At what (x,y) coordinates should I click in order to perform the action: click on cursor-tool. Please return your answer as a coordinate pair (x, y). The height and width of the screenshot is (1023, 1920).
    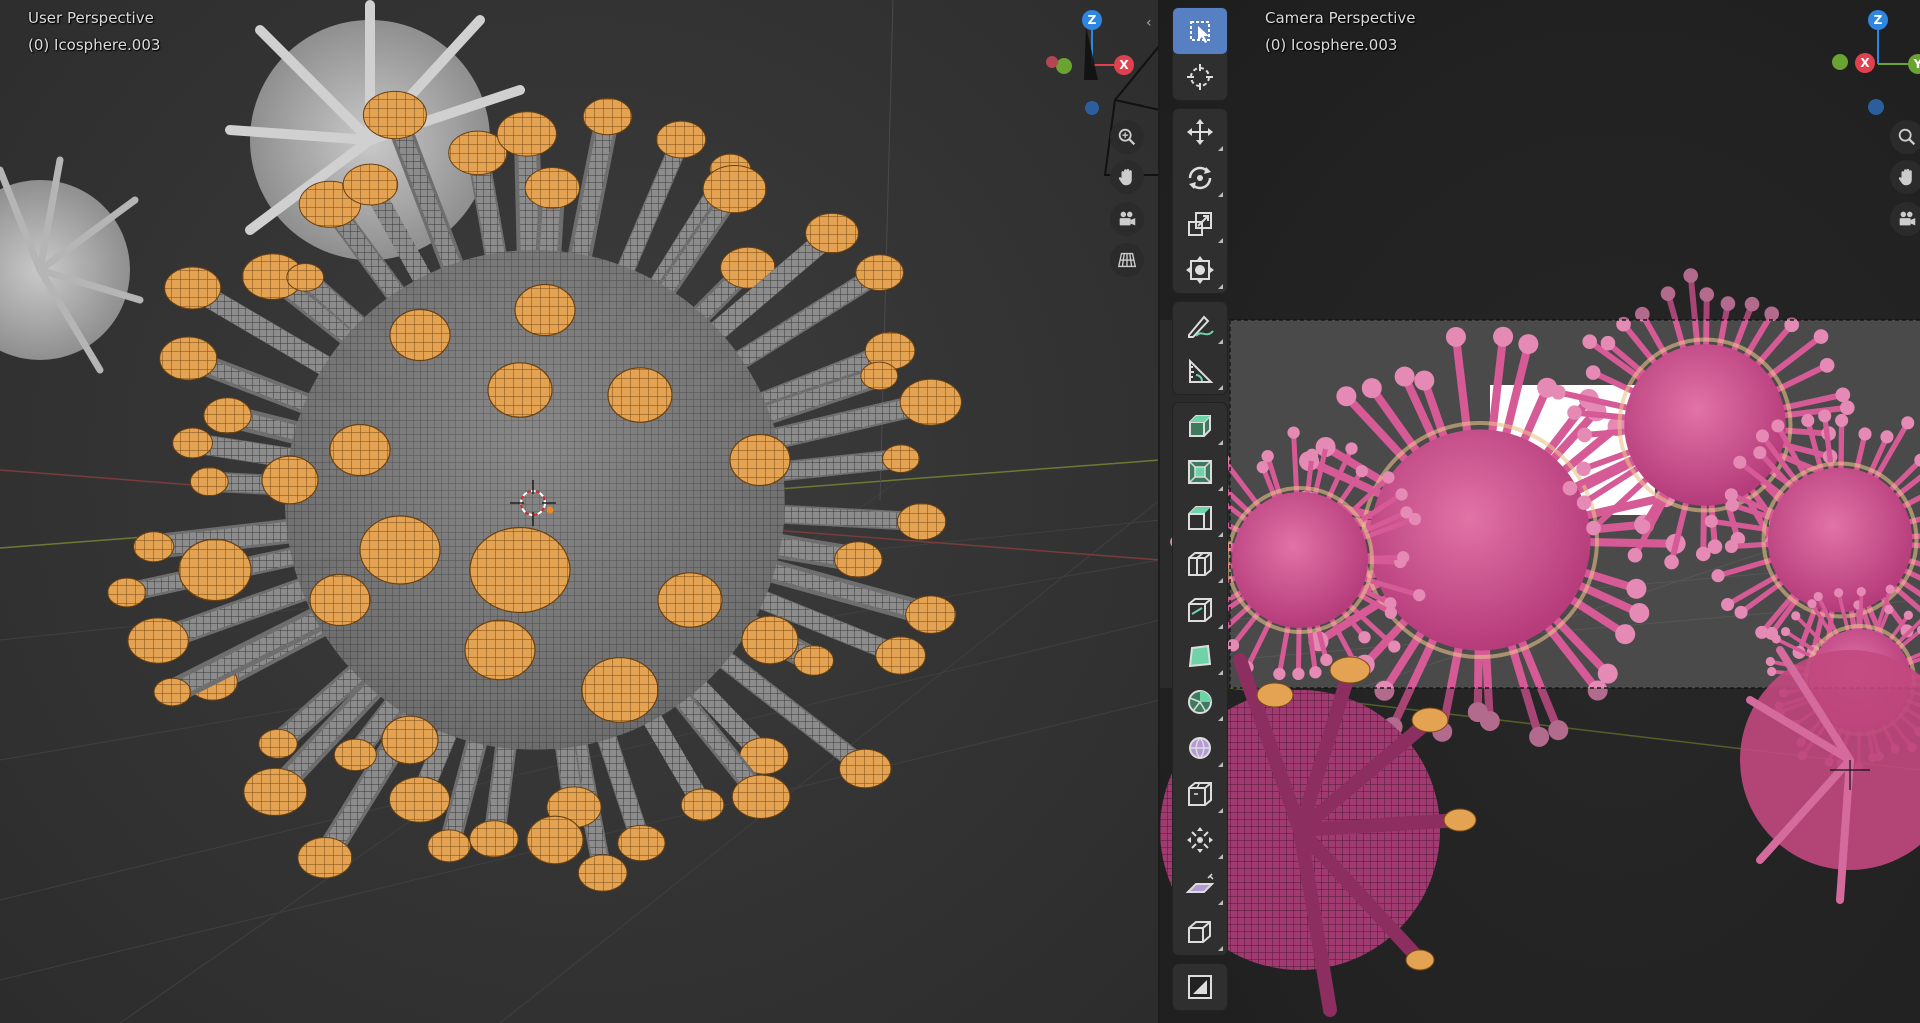
    Looking at the image, I should click on (1200, 77).